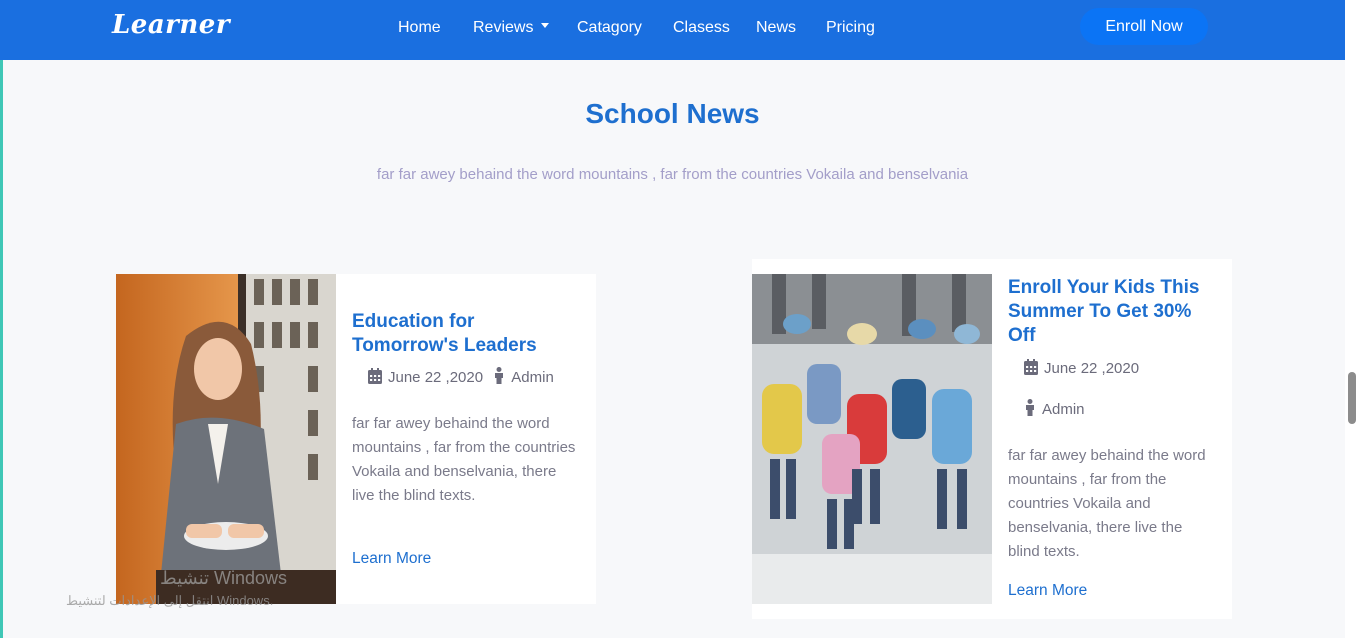  Describe the element at coordinates (503, 27) in the screenshot. I see `nav-item-reviews-label: Reviews` at that location.